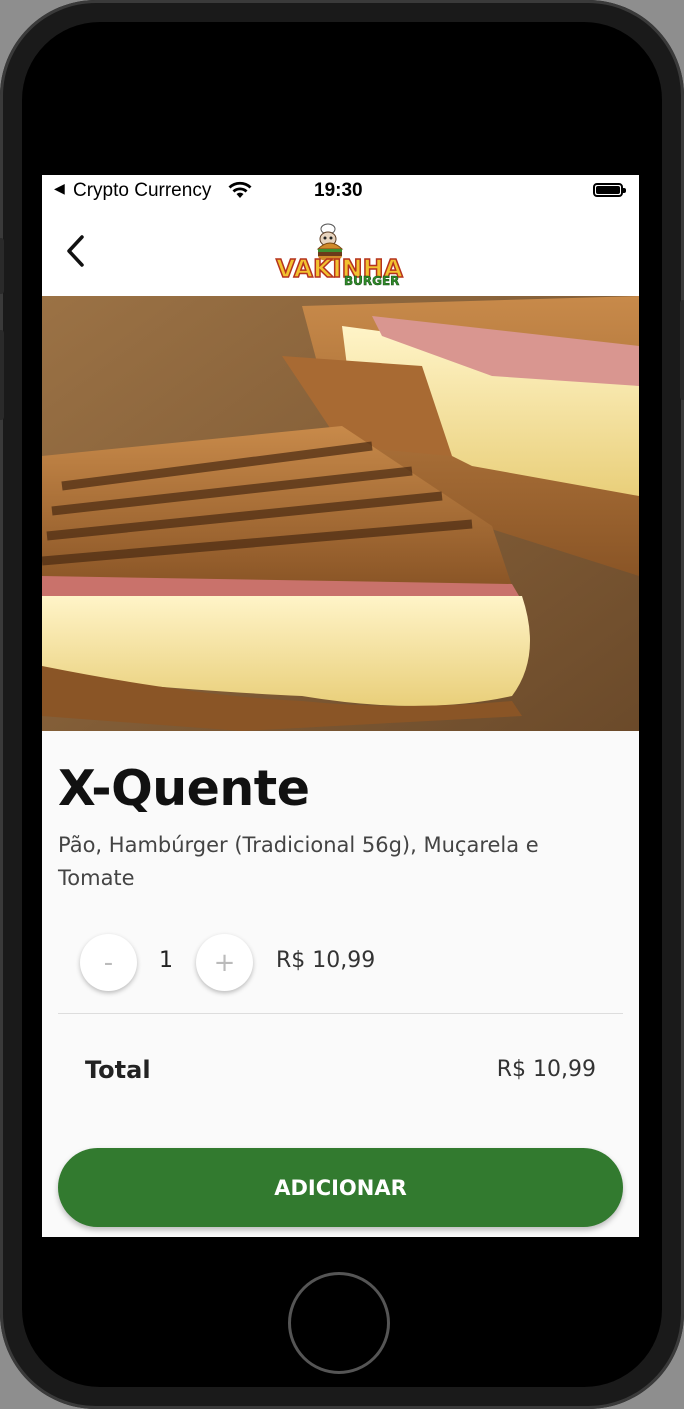 This screenshot has height=1409, width=684. I want to click on back-button, so click(78, 251).